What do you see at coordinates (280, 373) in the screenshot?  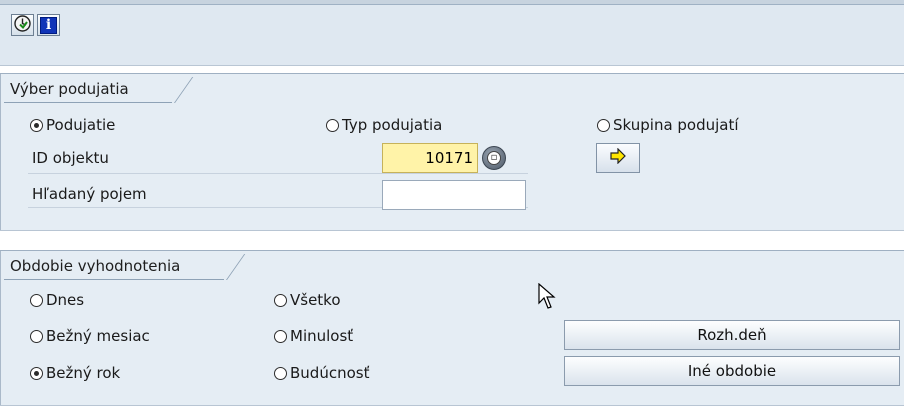 I see `radio-future-circle` at bounding box center [280, 373].